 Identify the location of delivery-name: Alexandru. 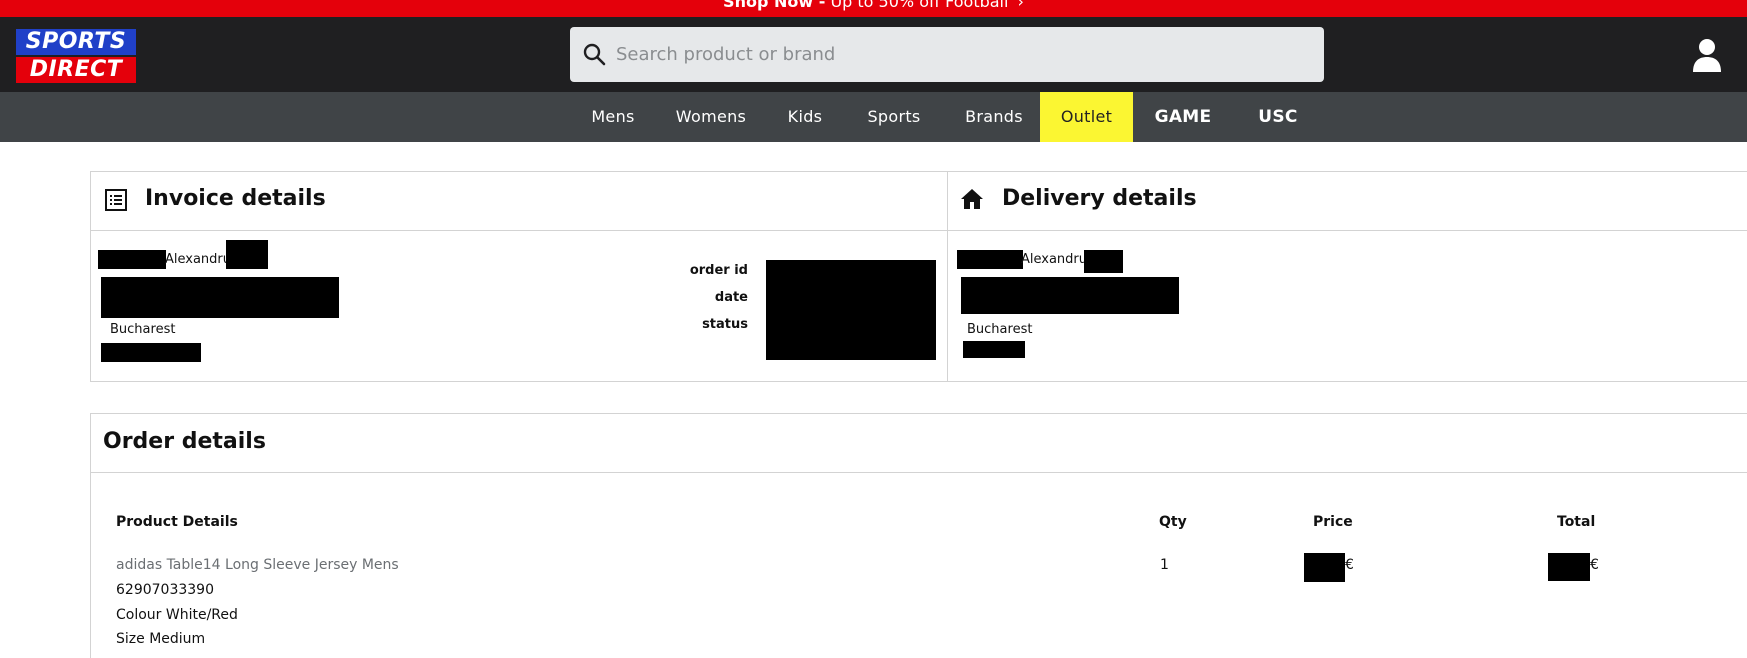
(1054, 259).